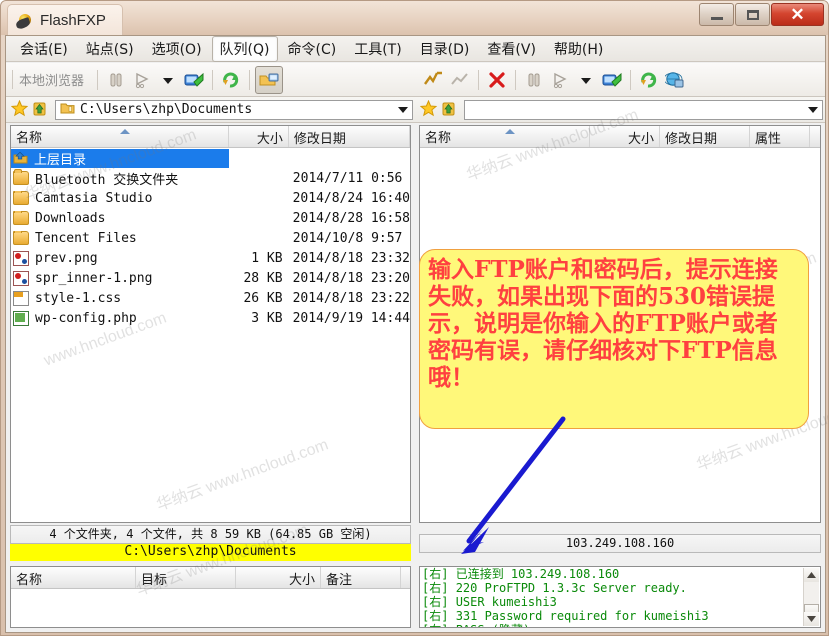 The height and width of the screenshot is (636, 829). What do you see at coordinates (210, 178) in the screenshot?
I see `table-row: Bluetooth 交换文件夹 2014/7/11 0:56` at bounding box center [210, 178].